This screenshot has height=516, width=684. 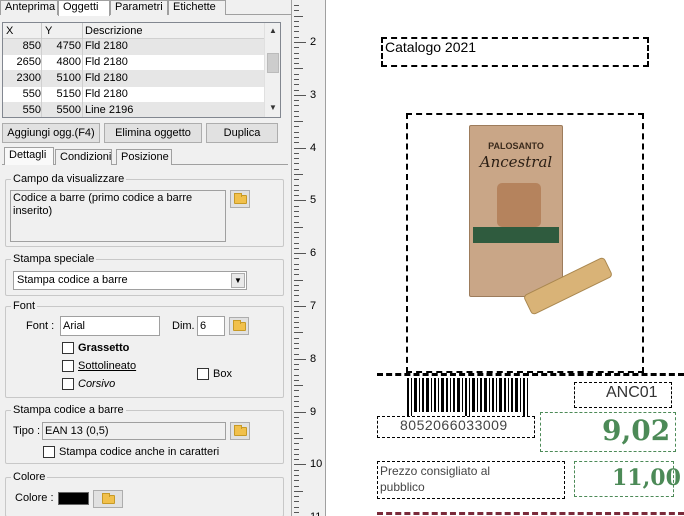 What do you see at coordinates (130, 280) in the screenshot?
I see `stampa-speciale-select: Stampa codice a barre ▼` at bounding box center [130, 280].